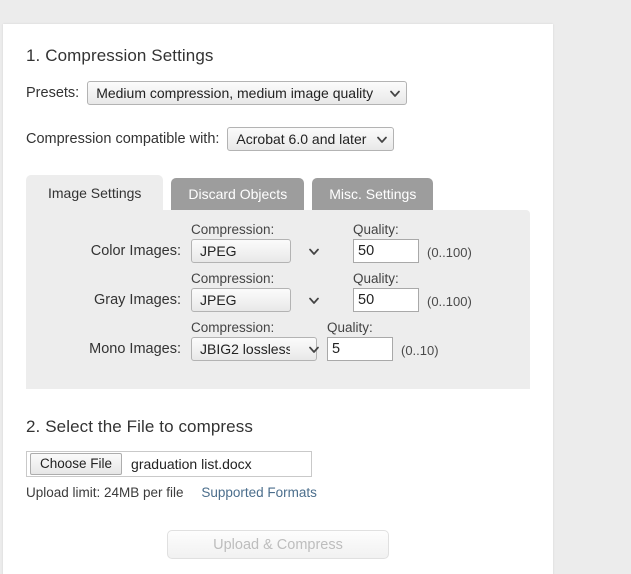  Describe the element at coordinates (449, 252) in the screenshot. I see `color-quality-range-hint: (0..100)` at that location.